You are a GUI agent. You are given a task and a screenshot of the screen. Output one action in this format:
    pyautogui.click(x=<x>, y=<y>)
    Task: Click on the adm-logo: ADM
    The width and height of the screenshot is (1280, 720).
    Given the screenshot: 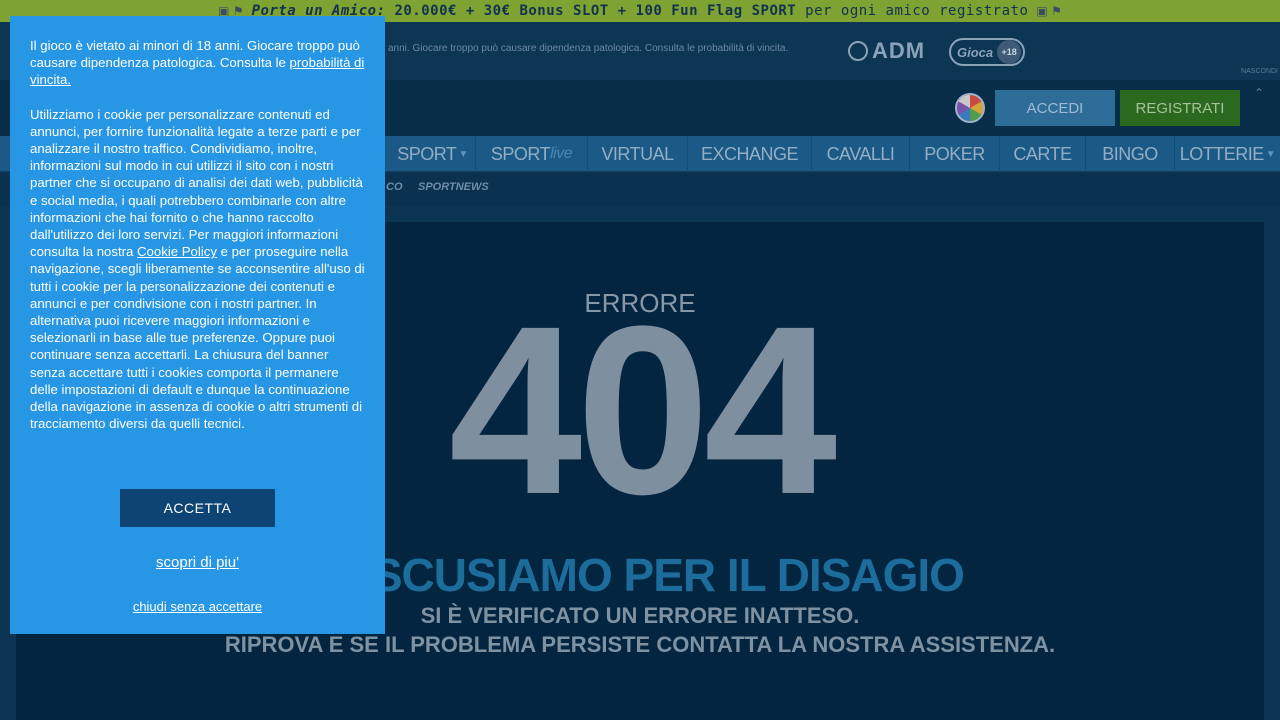 What is the action you would take?
    pyautogui.click(x=886, y=51)
    